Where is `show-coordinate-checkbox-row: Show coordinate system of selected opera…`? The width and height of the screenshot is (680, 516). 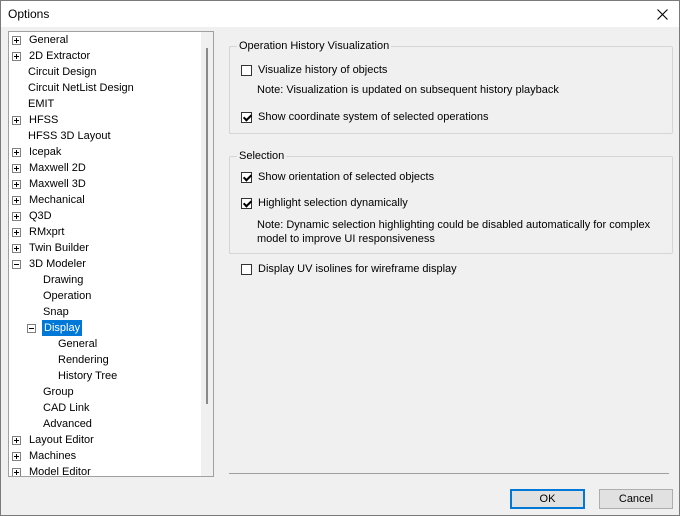
show-coordinate-checkbox-row: Show coordinate system of selected opera… is located at coordinates (365, 117).